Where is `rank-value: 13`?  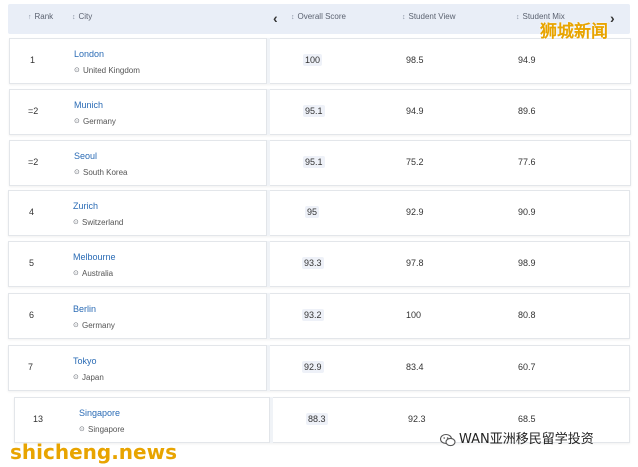 rank-value: 13 is located at coordinates (38, 419).